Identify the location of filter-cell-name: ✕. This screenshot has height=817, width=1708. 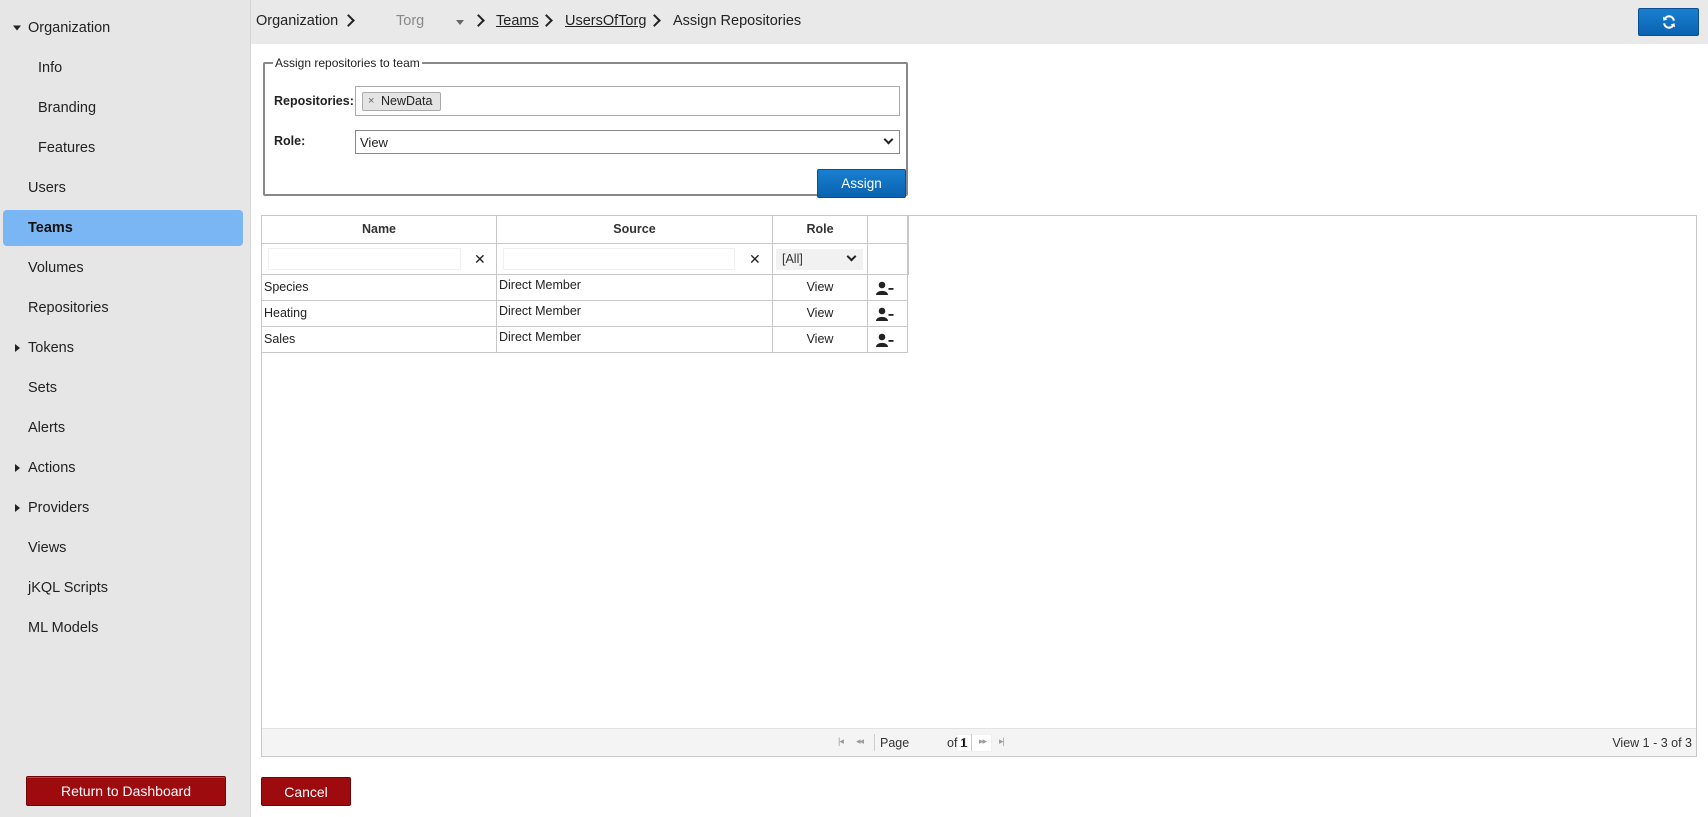
(379, 259).